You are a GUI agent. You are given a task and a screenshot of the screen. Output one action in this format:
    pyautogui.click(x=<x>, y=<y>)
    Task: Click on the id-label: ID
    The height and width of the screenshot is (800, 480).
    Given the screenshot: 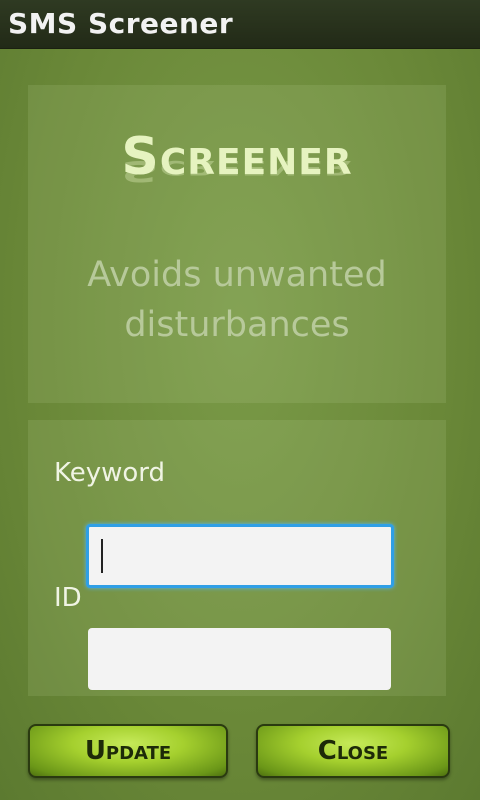 What is the action you would take?
    pyautogui.click(x=68, y=598)
    